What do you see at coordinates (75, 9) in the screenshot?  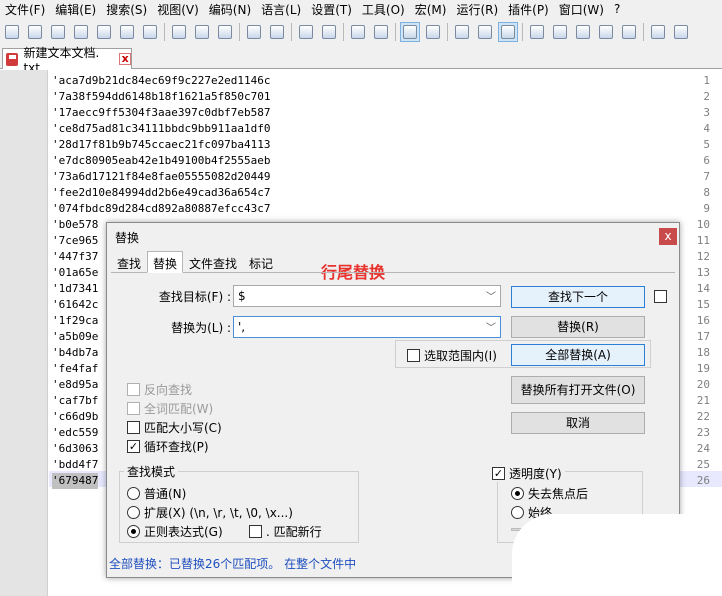 I see `menu-item: 编辑(E)` at bounding box center [75, 9].